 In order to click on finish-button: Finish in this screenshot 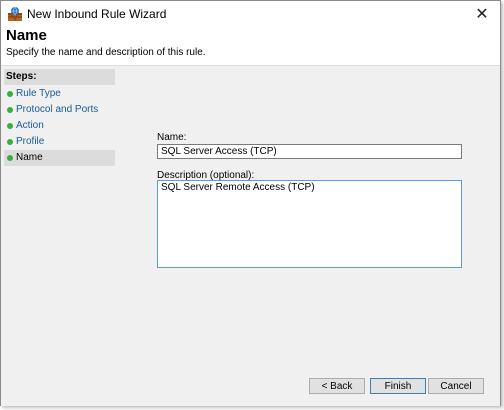, I will do `click(398, 386)`.